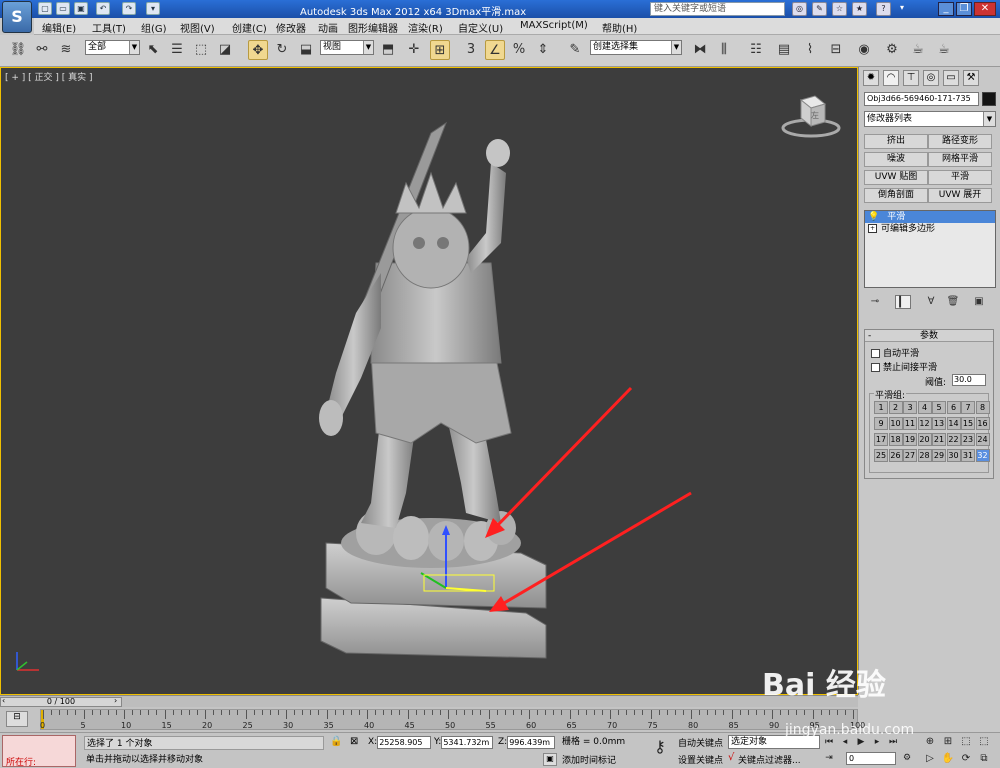 The height and width of the screenshot is (768, 1000). What do you see at coordinates (347, 47) in the screenshot?
I see `ref-coord-dropdown: 视图 ▼` at bounding box center [347, 47].